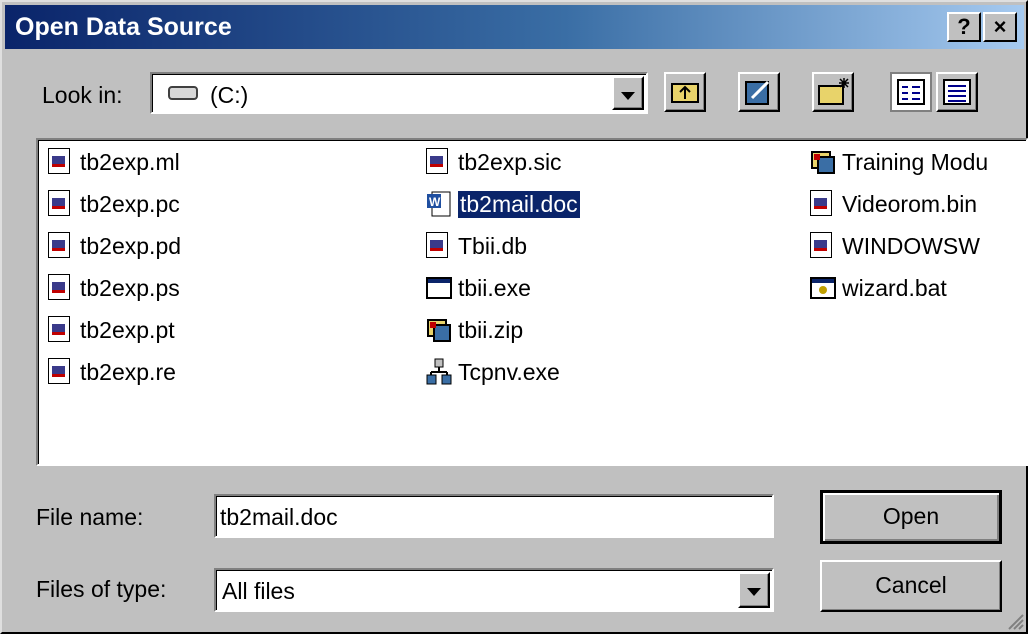  What do you see at coordinates (130, 203) in the screenshot?
I see `file-name-label: tb2exp.pc` at bounding box center [130, 203].